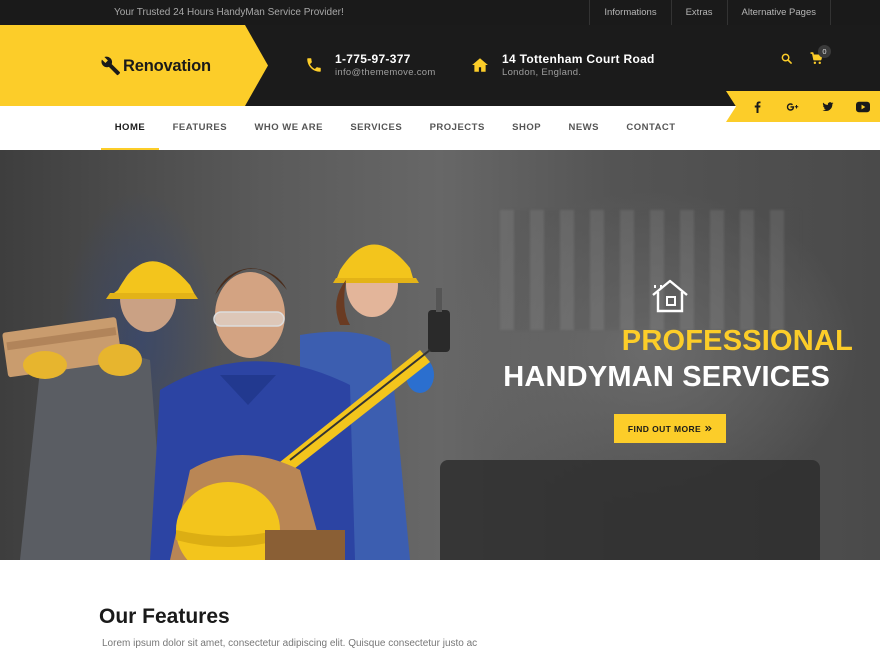 This screenshot has height=660, width=880. Describe the element at coordinates (786, 58) in the screenshot. I see `search-icon` at that location.